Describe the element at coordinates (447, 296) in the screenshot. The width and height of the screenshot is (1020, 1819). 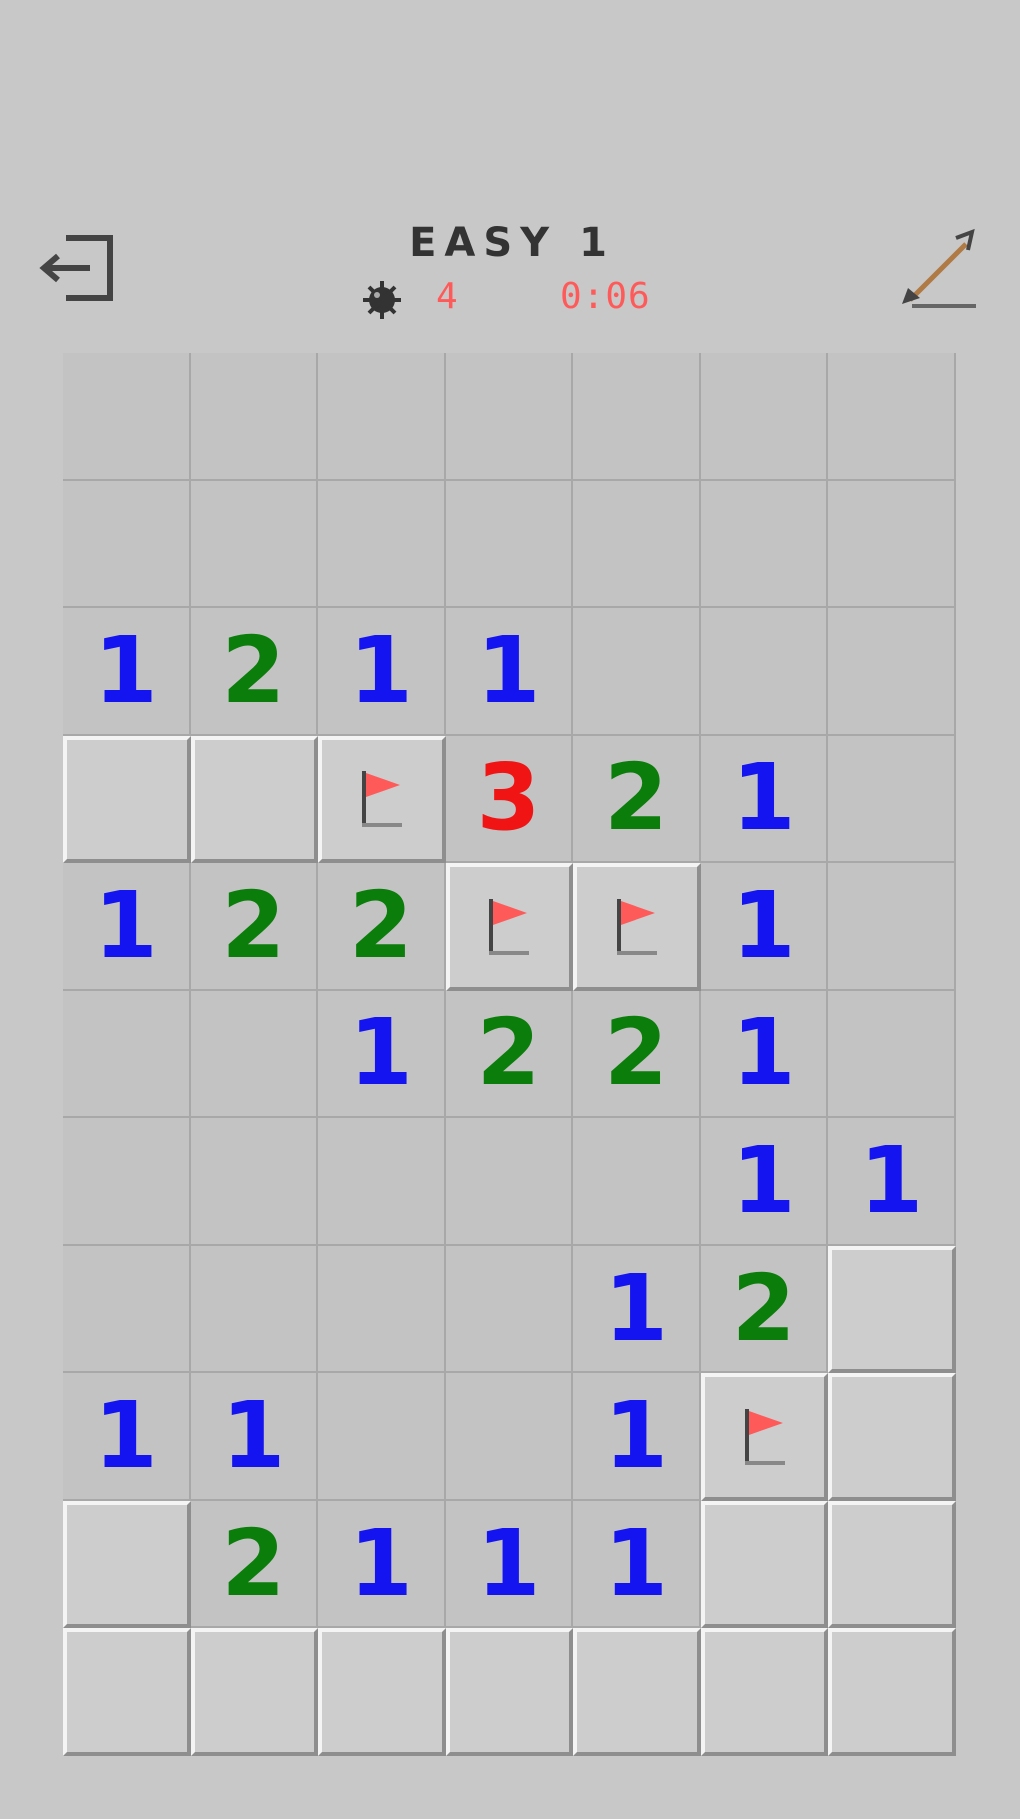
I see `mine-counter: 4` at that location.